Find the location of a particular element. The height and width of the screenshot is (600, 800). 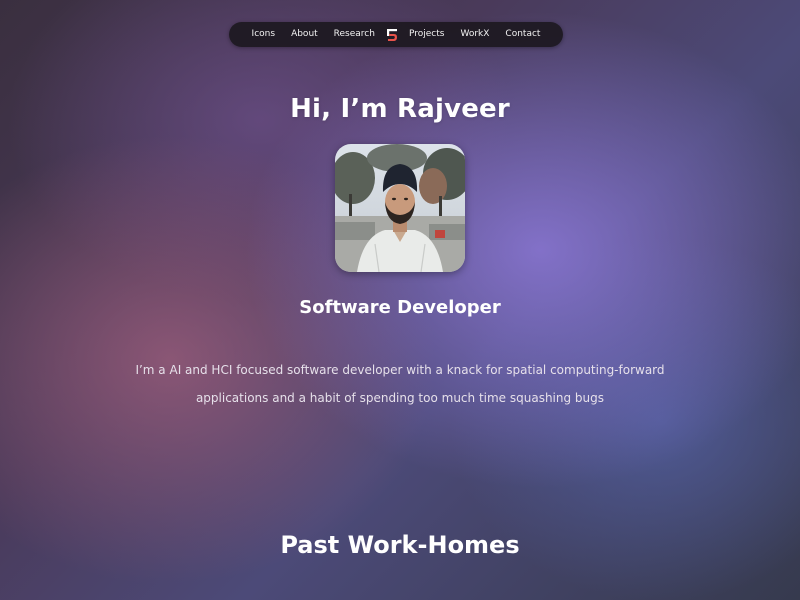

hero-title: Hi, I’m Rajveer is located at coordinates (400, 109).